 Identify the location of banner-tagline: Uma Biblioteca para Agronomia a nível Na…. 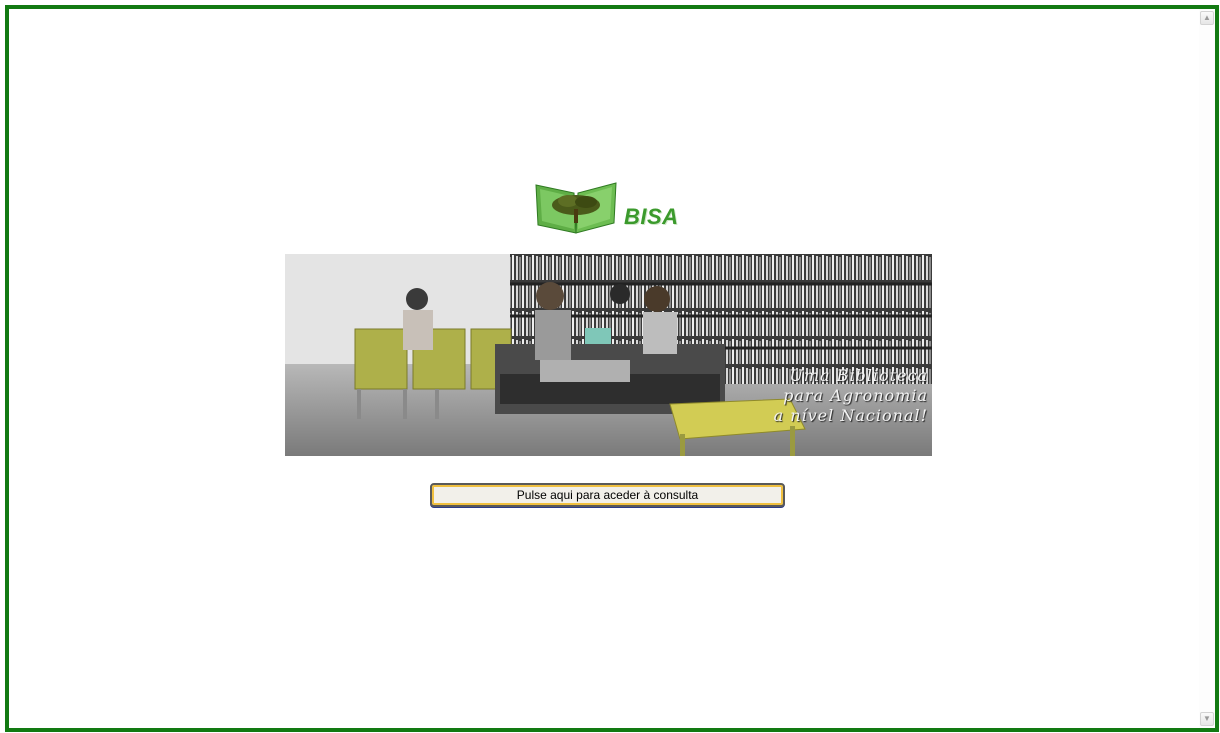
(851, 396).